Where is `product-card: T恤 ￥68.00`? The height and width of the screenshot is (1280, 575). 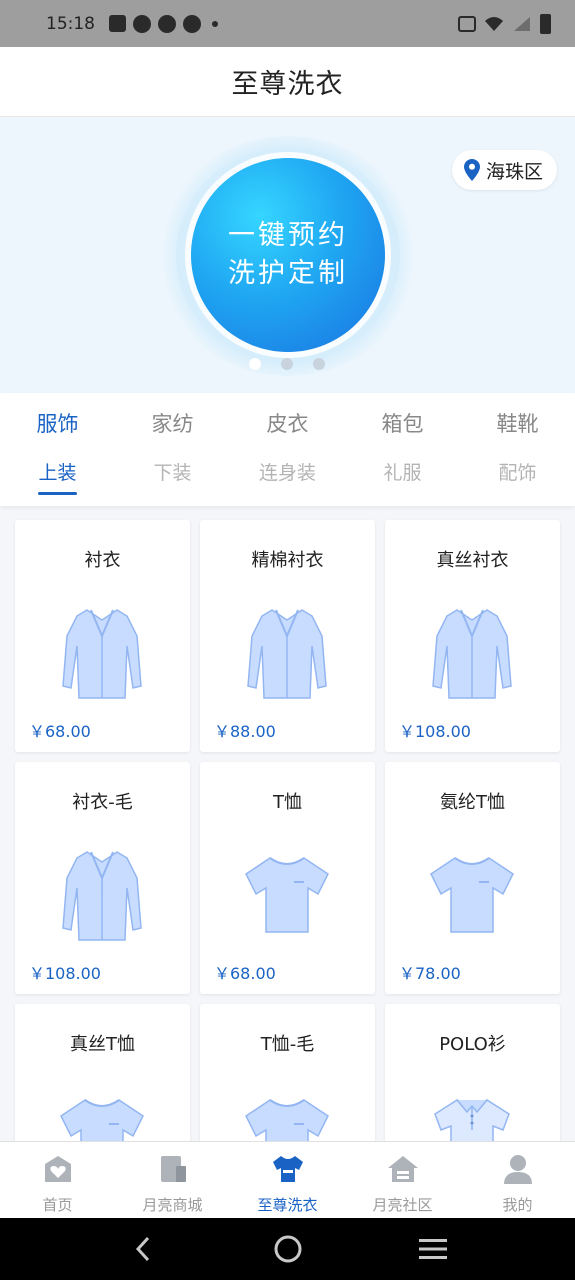
product-card: T恤 ￥68.00 is located at coordinates (287, 878).